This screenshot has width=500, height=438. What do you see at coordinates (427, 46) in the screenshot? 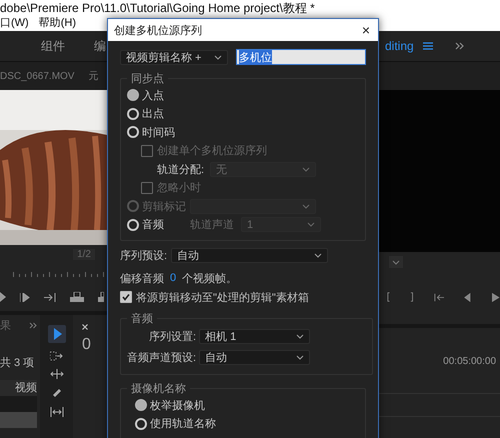
I see `menu-icon` at bounding box center [427, 46].